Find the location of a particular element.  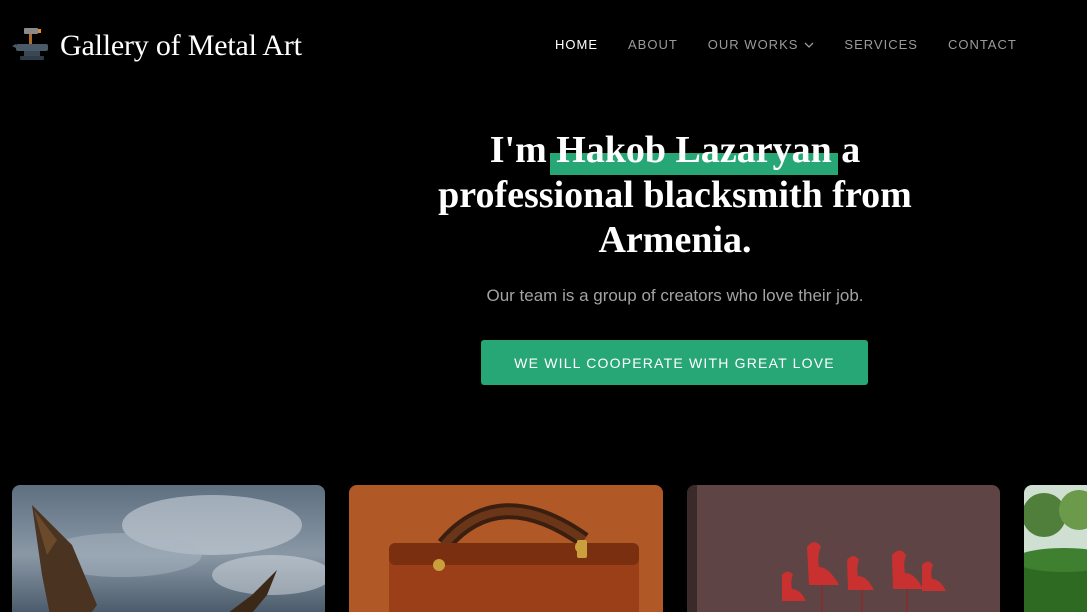

nav-item-label: ABOUT is located at coordinates (653, 44).